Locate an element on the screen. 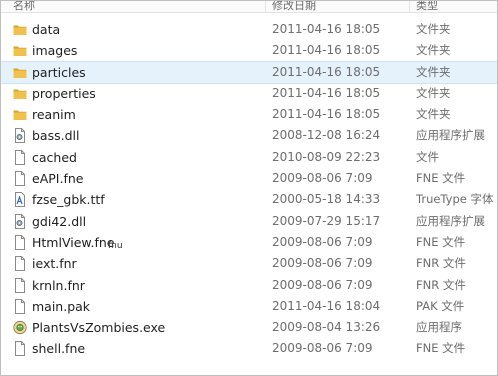 This screenshot has width=498, height=376. file-name: data is located at coordinates (46, 29).